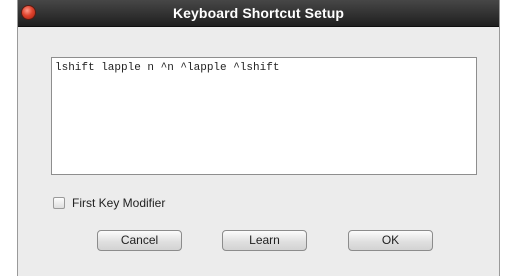 The height and width of the screenshot is (276, 520). I want to click on window-title: Keyboard Shortcut Setup, so click(258, 13).